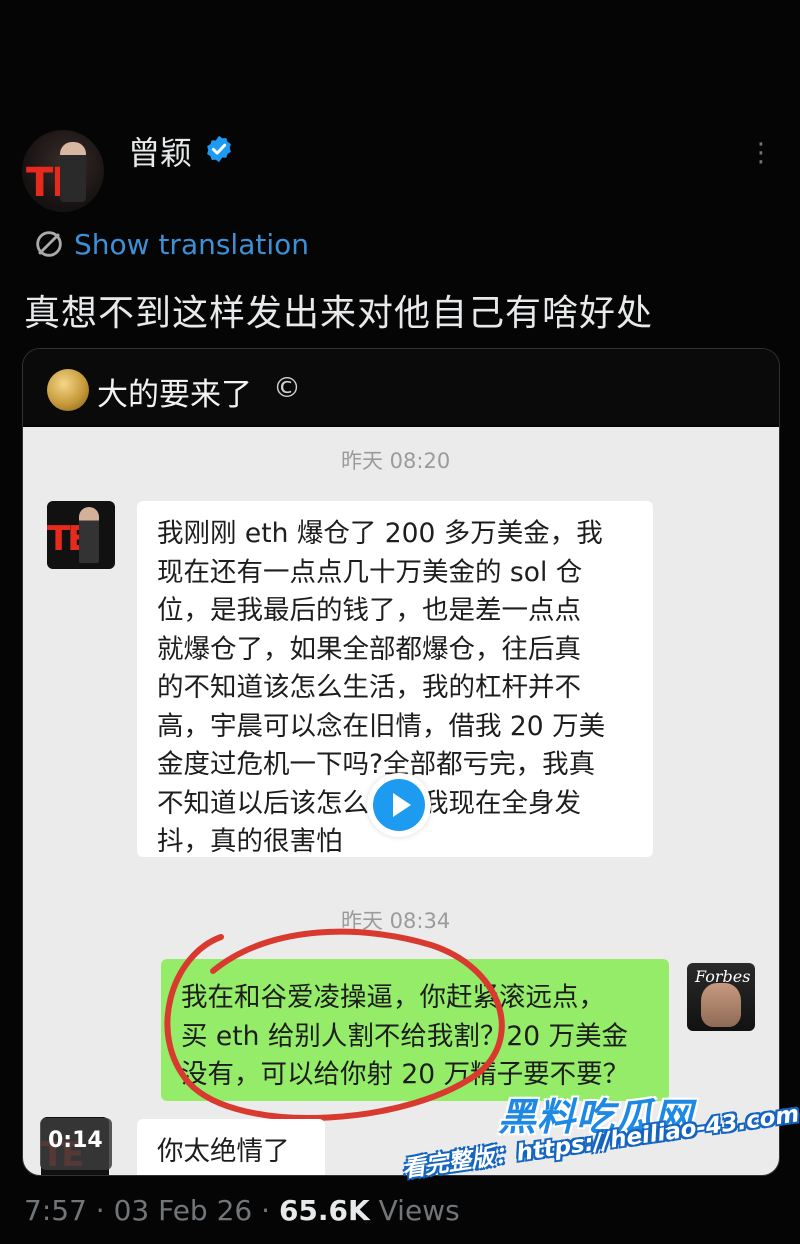 This screenshot has height=1244, width=800. What do you see at coordinates (339, 313) in the screenshot?
I see `tweet-text: 真想不到这样发出来对他自己有啥好处` at bounding box center [339, 313].